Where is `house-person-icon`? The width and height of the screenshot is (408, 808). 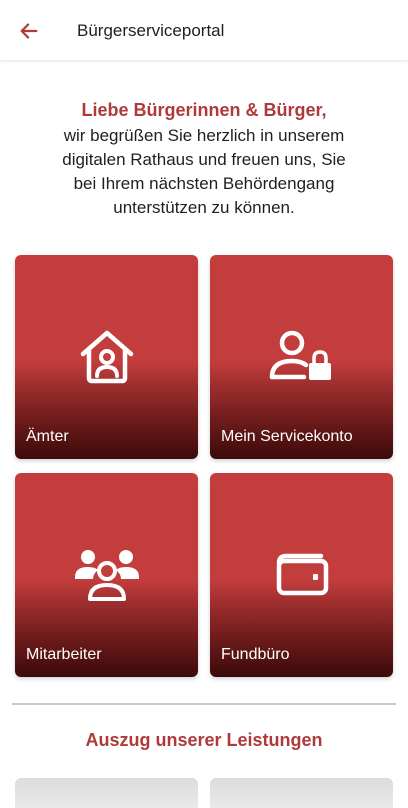 house-person-icon is located at coordinates (107, 356).